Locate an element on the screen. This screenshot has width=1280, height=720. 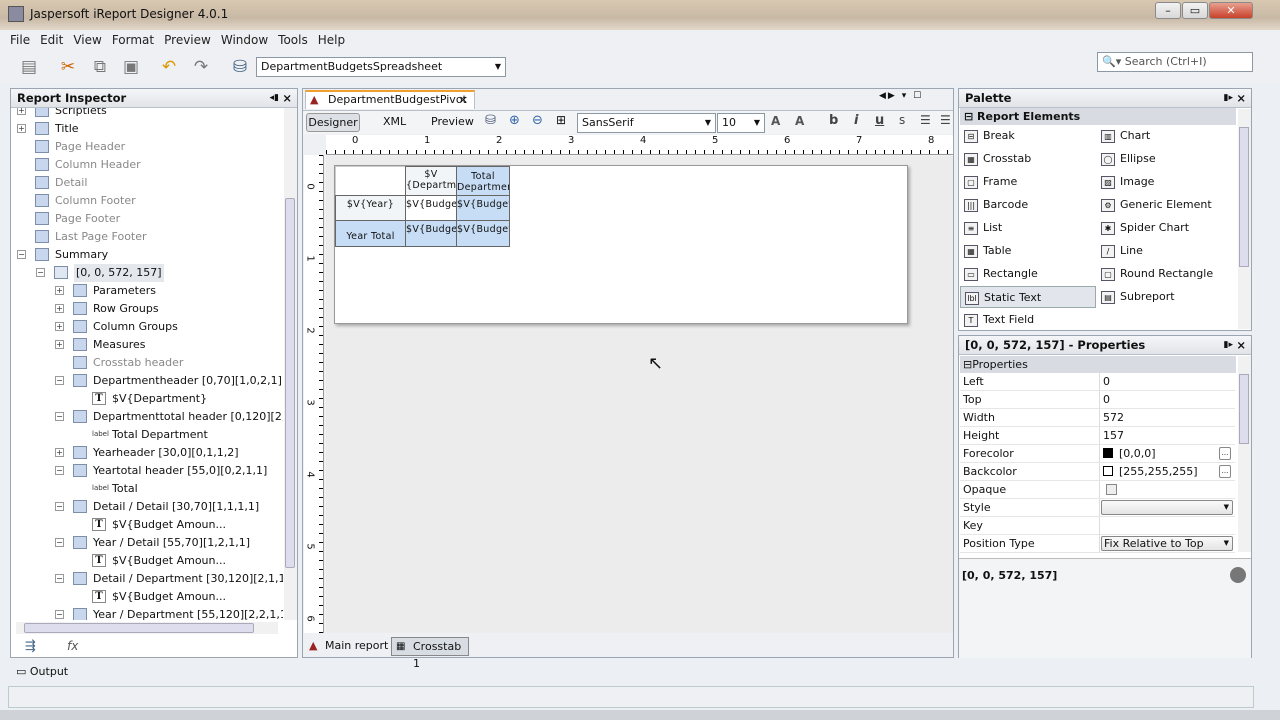
datasource-select: DepartmentBudgetsSpreadsheet ▼ is located at coordinates (381, 67).